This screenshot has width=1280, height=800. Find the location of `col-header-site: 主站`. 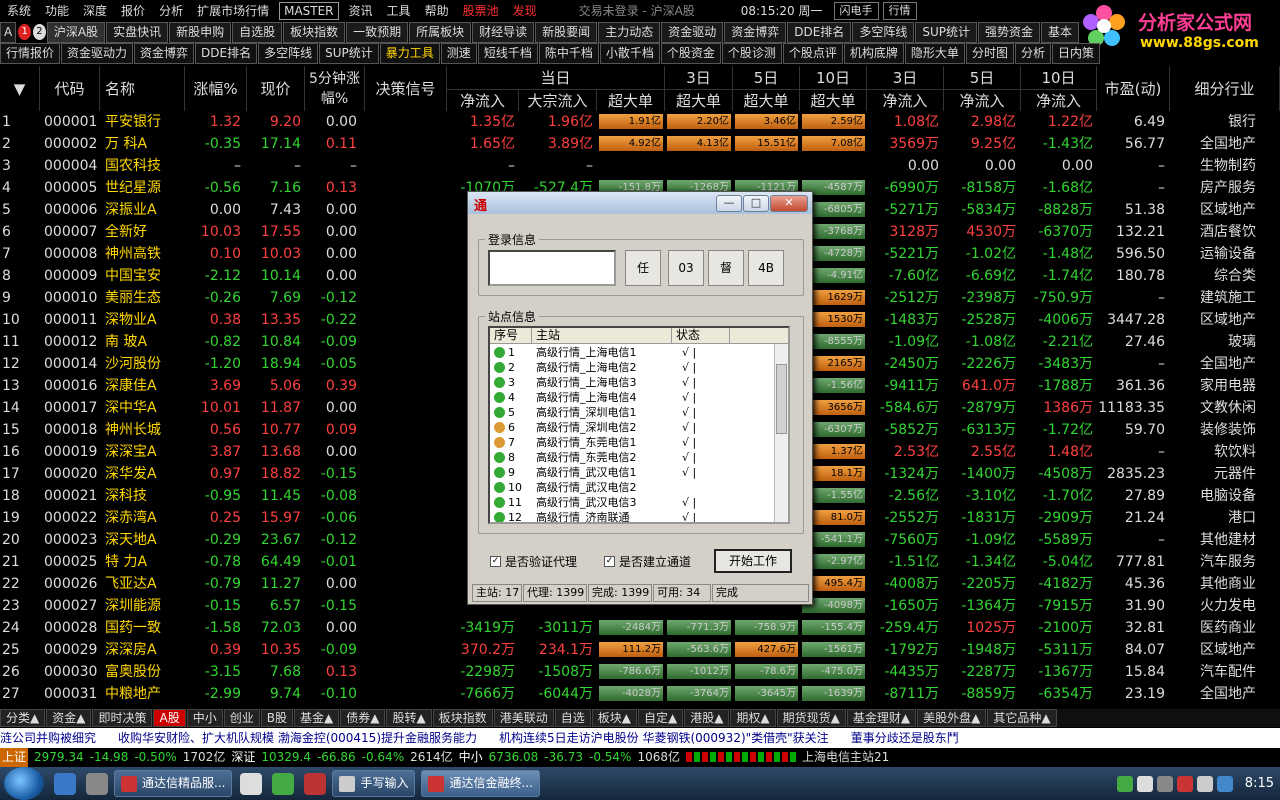

col-header-site: 主站 is located at coordinates (602, 336).